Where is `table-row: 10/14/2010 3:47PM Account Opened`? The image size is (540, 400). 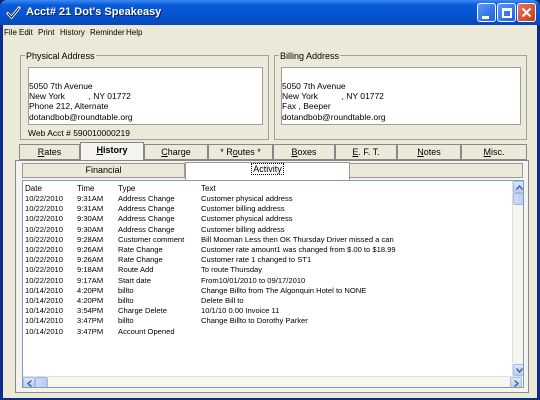
table-row: 10/14/2010 3:47PM Account Opened is located at coordinates (270, 332).